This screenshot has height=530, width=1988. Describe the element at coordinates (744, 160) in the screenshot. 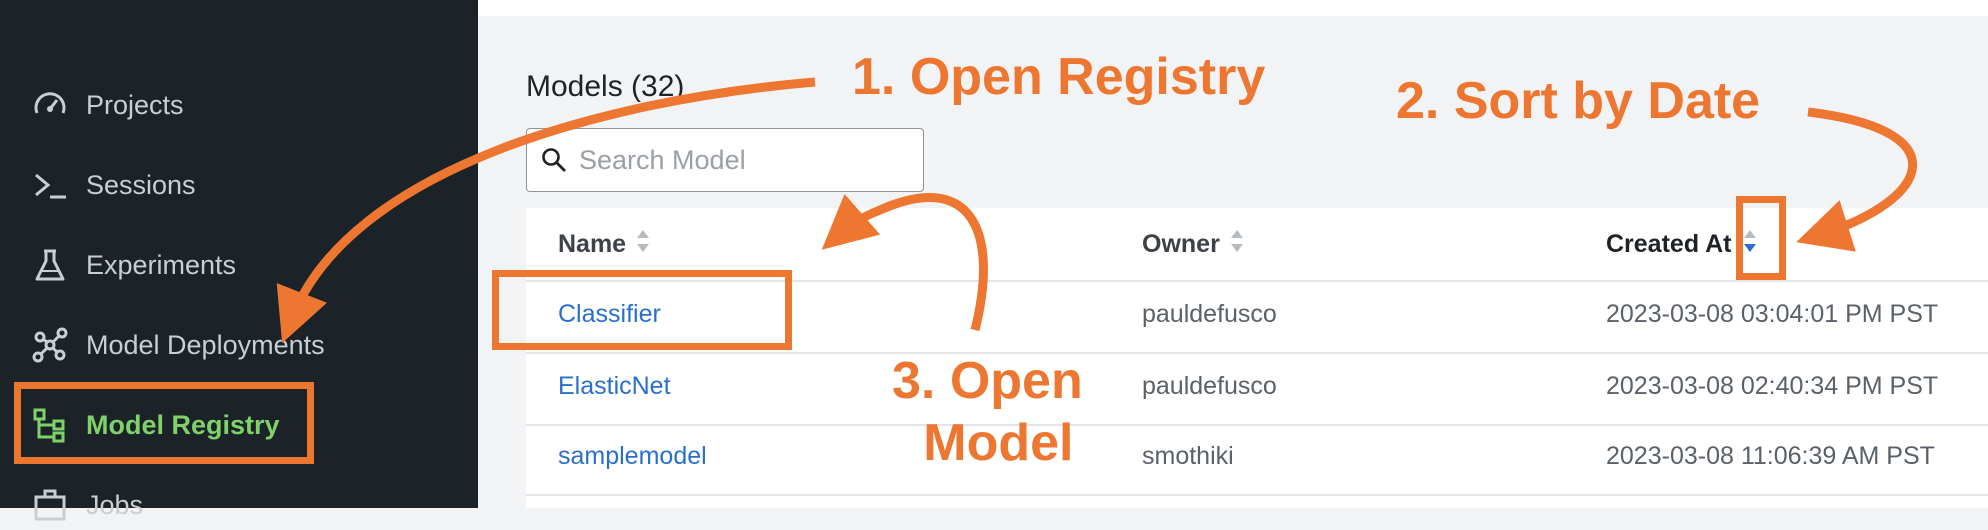

I see `search-input` at that location.